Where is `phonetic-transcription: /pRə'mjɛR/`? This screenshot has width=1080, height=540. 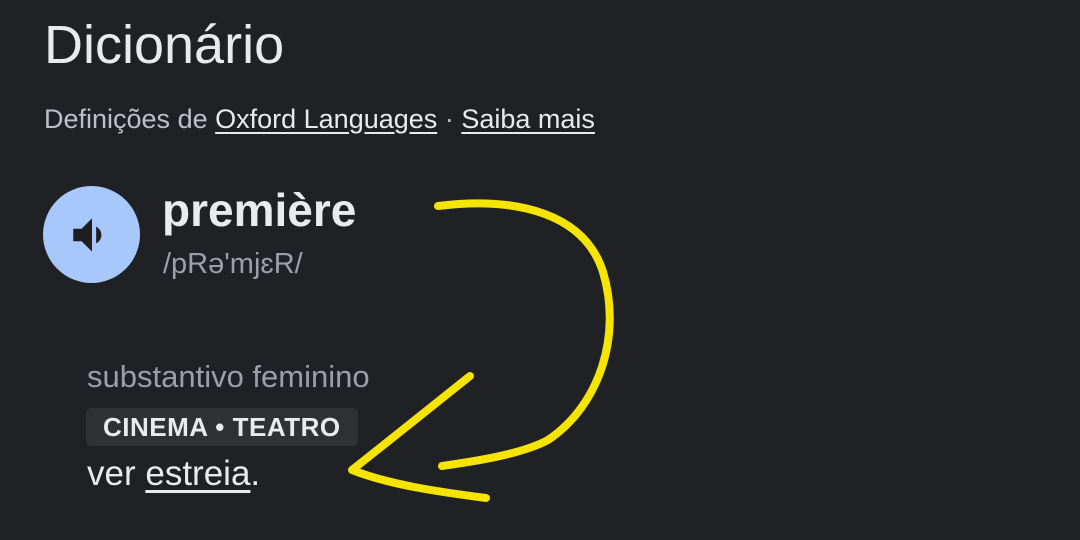
phonetic-transcription: /pRə'mjɛR/ is located at coordinates (233, 264).